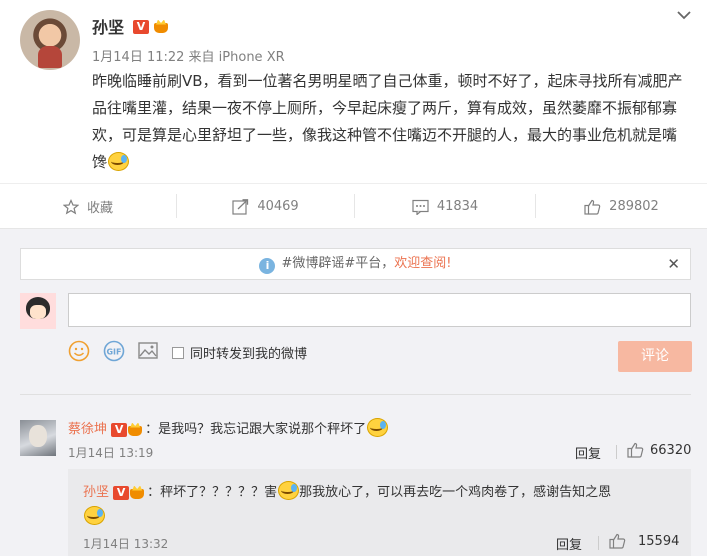 This screenshot has width=707, height=556. I want to click on like-count: 289802, so click(634, 206).